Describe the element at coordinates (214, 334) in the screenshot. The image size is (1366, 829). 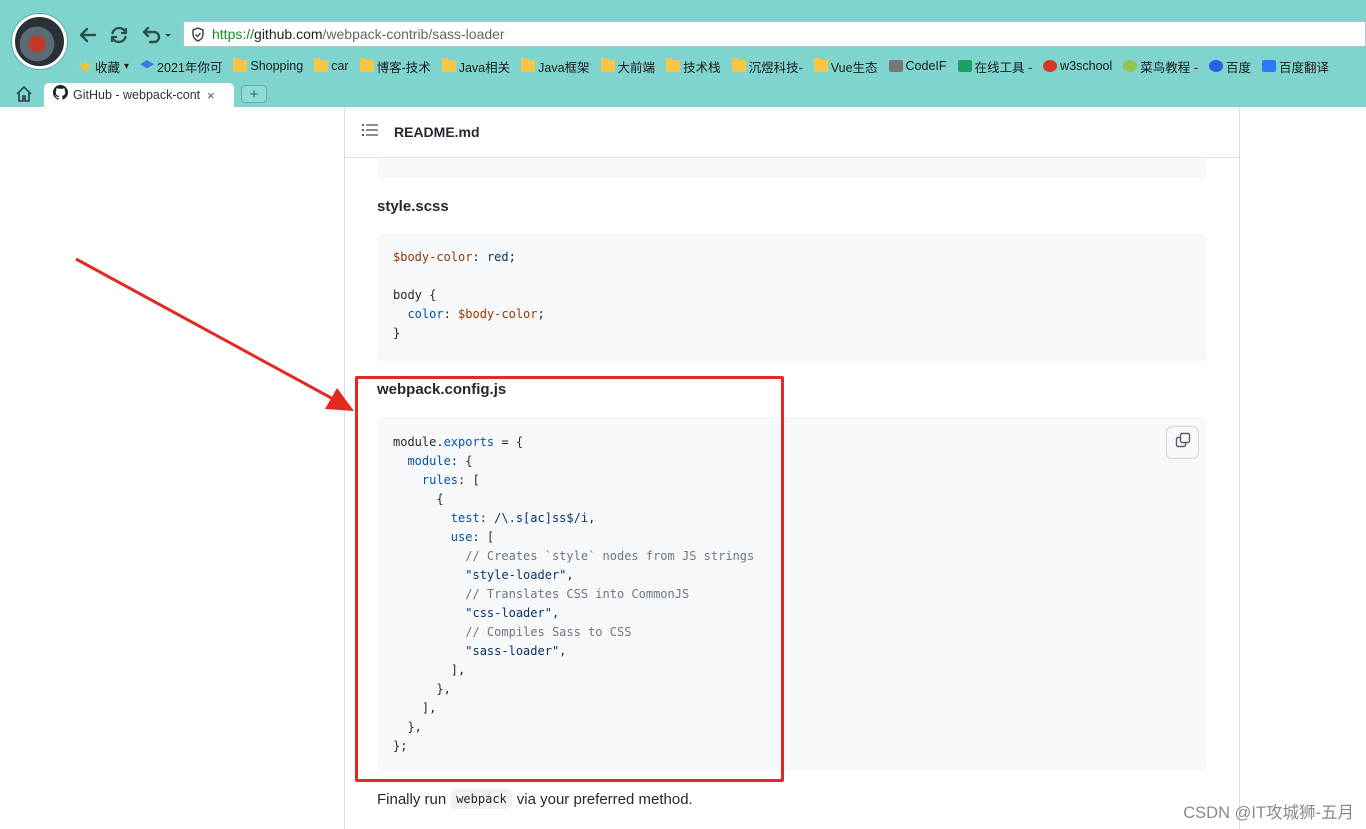
I see `red-arrow-annotation` at that location.